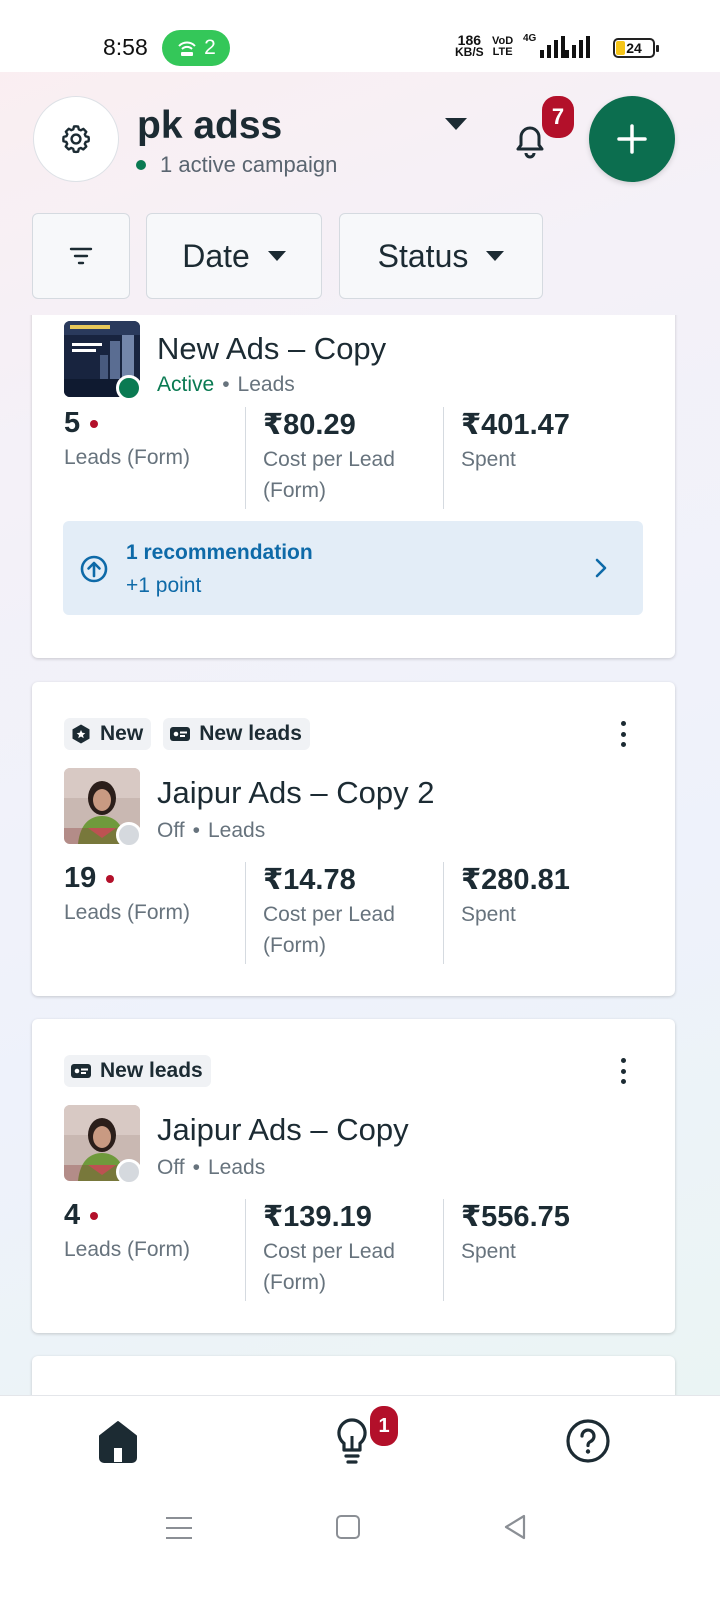 Image resolution: width=720 pixels, height=1600 pixels. Describe the element at coordinates (179, 1528) in the screenshot. I see `recent-apps-icon` at that location.